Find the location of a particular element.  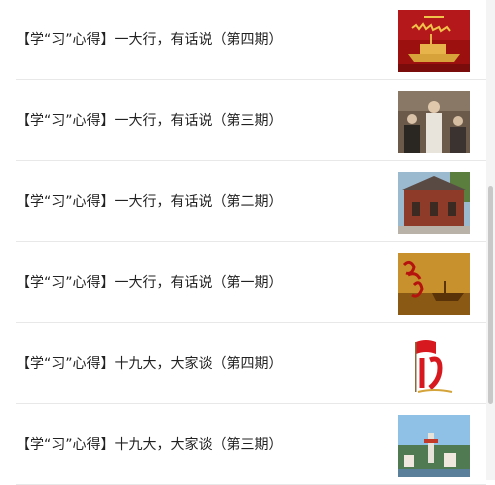

red-boat-image is located at coordinates (434, 41).